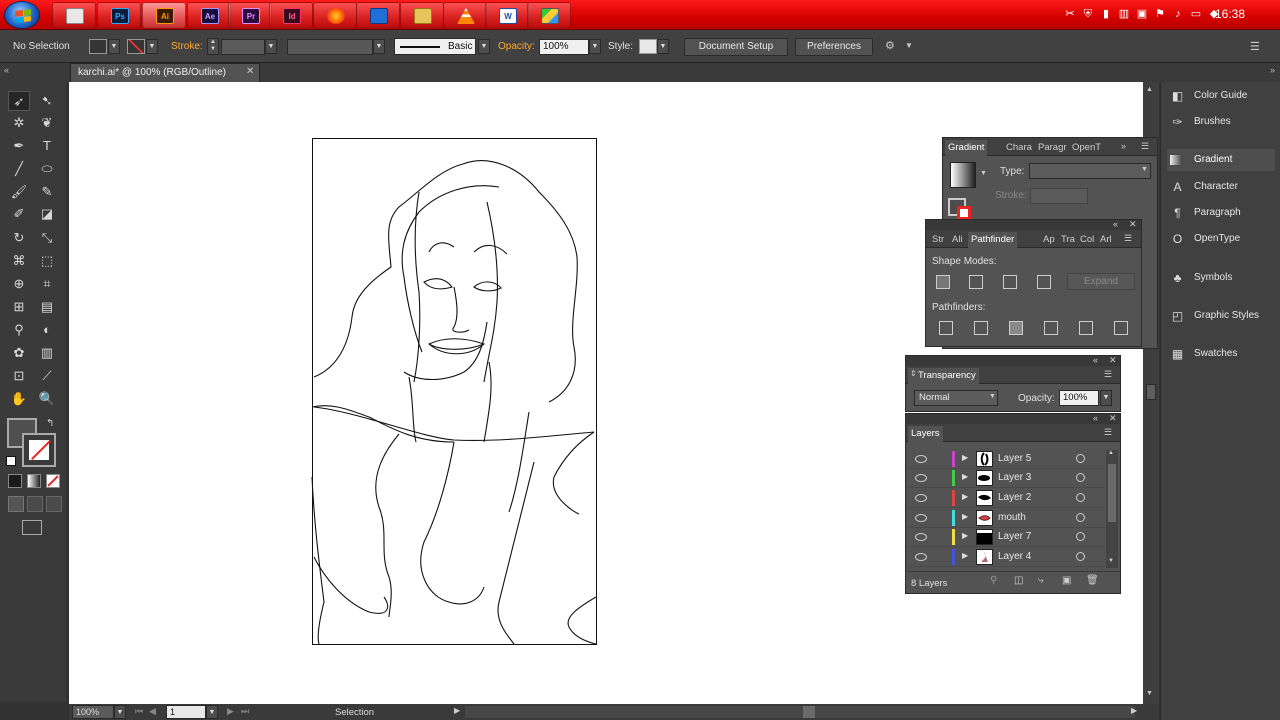 This screenshot has height=720, width=1280. Describe the element at coordinates (1113, 360) in the screenshot. I see `close-panel-icon: ✕` at that location.